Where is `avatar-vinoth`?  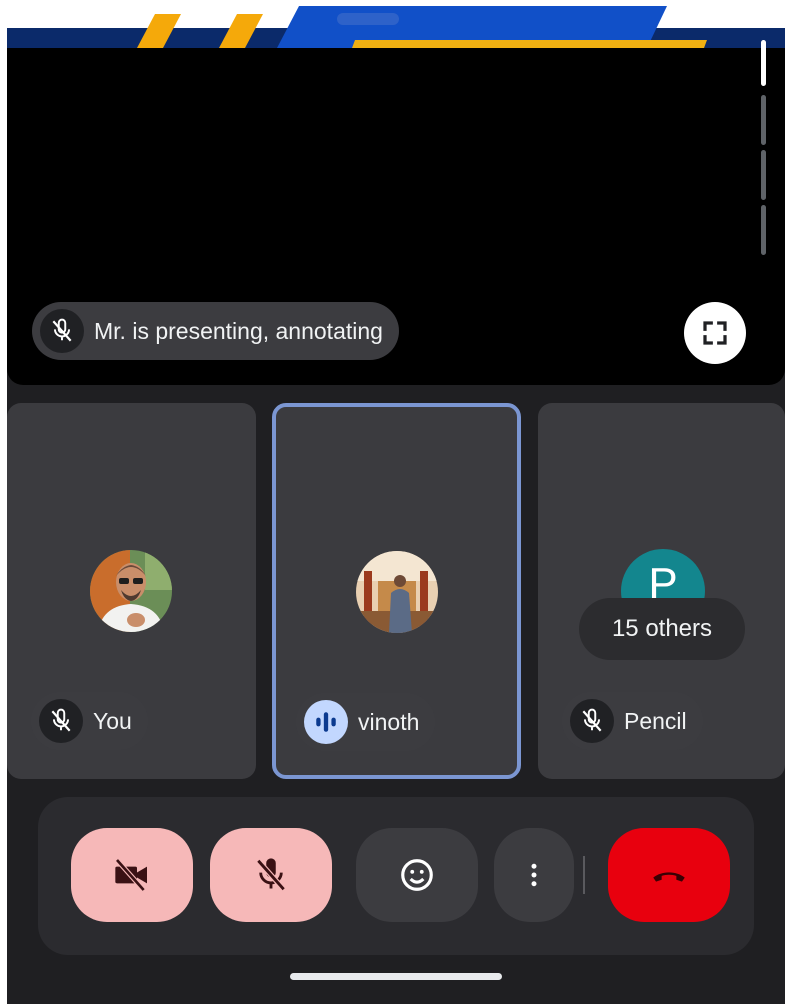
avatar-vinoth is located at coordinates (397, 592).